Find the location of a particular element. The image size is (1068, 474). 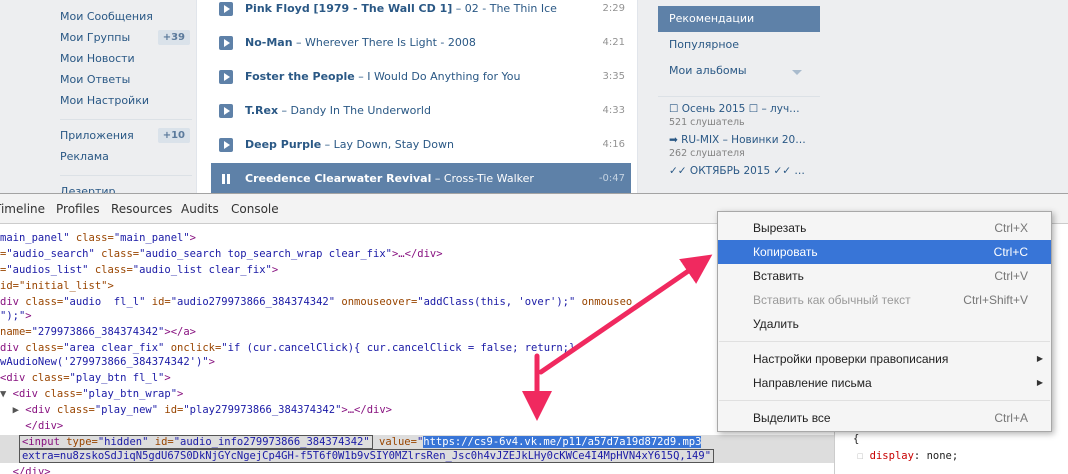

menu-item-paste-plain: Вставить как обычный текст Ctrl+Shift+V is located at coordinates (884, 300).